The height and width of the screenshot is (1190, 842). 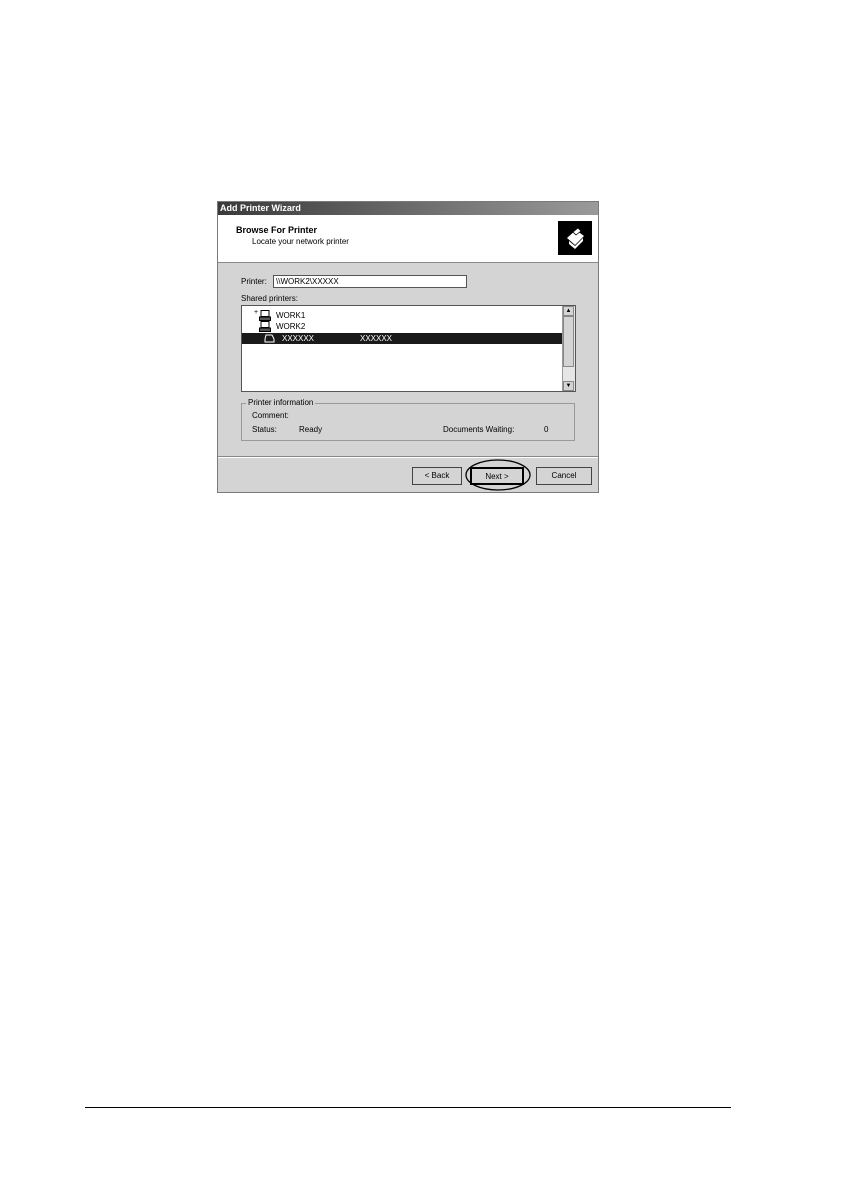 I want to click on status-label: Status:, so click(x=264, y=429).